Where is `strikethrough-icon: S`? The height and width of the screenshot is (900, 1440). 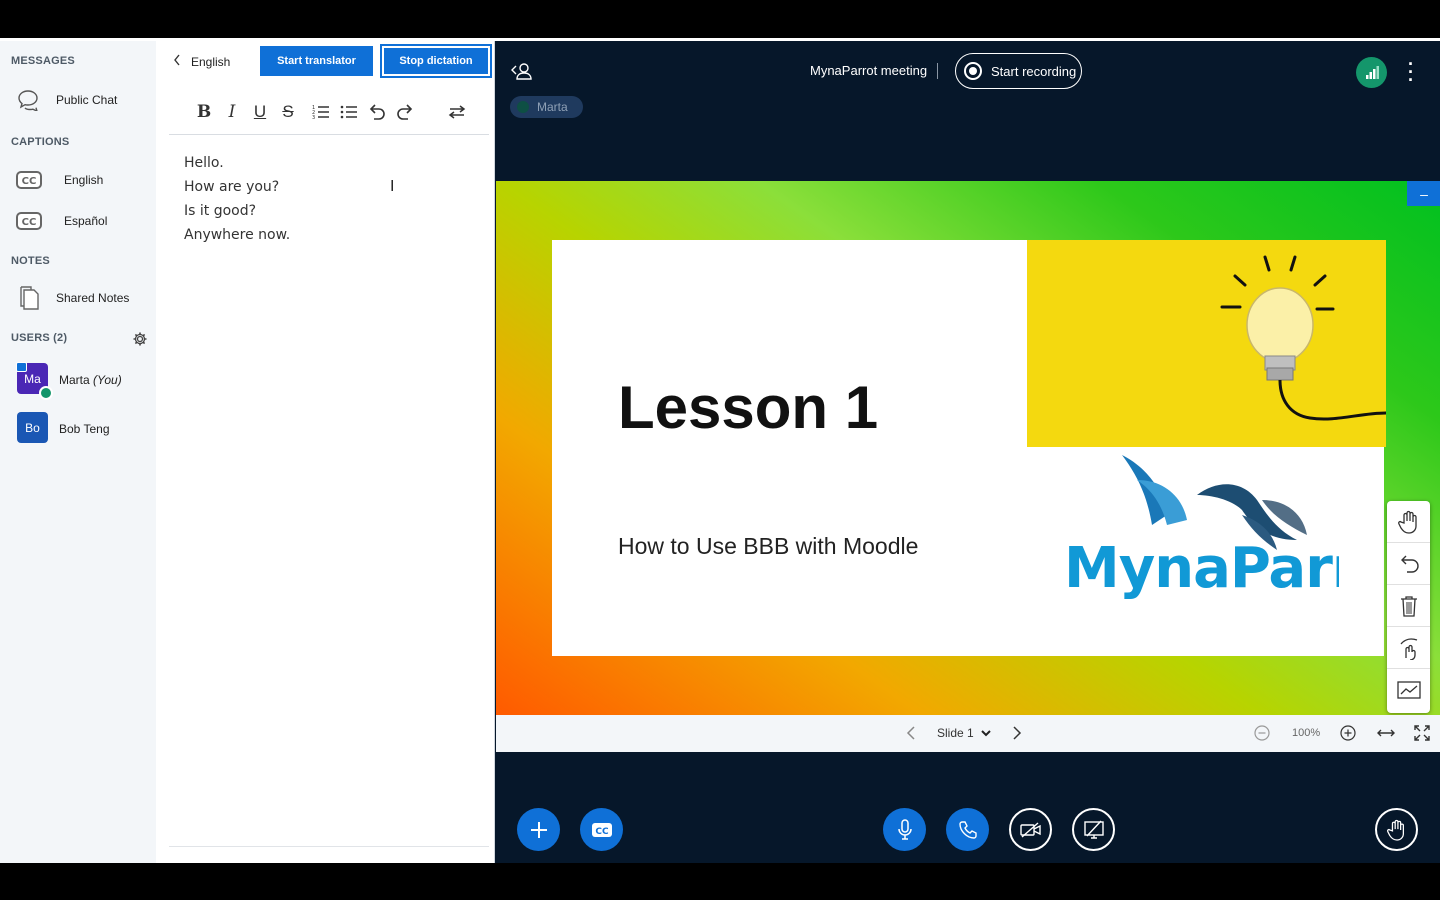
strikethrough-icon: S is located at coordinates (288, 112).